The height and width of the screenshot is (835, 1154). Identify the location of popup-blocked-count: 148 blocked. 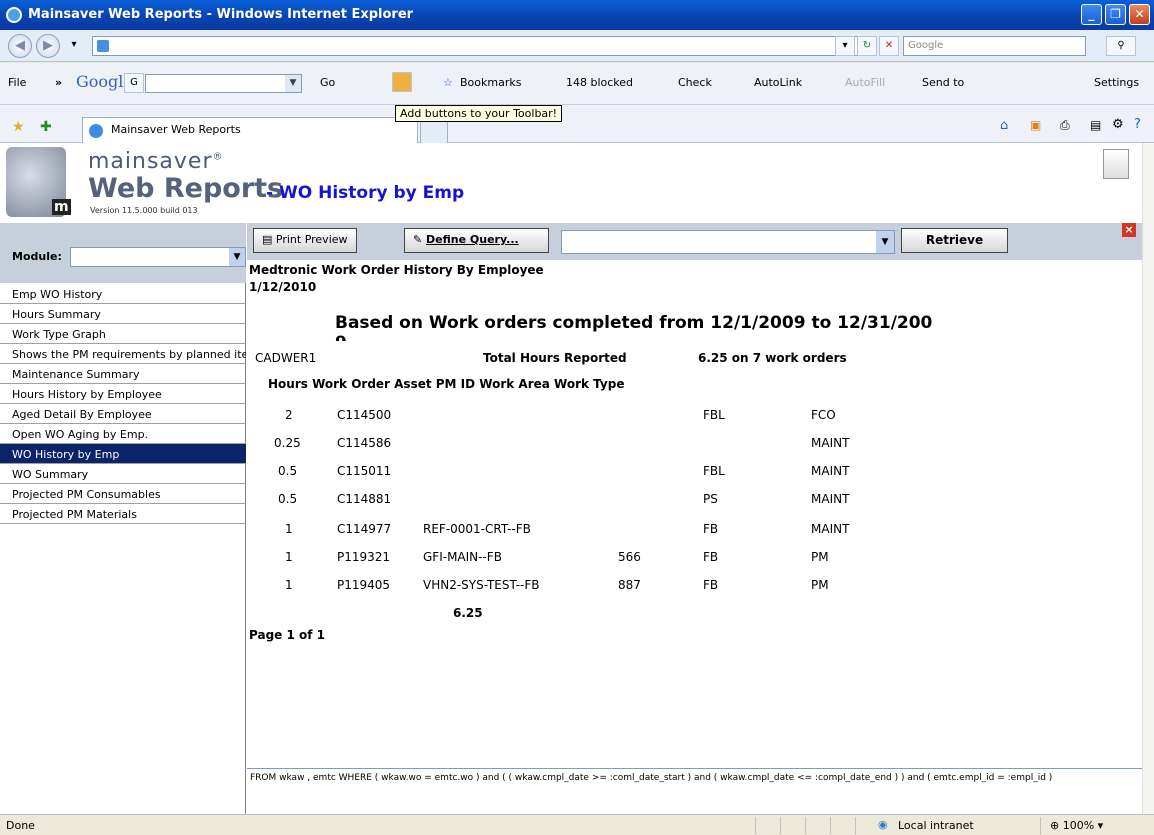
(599, 82).